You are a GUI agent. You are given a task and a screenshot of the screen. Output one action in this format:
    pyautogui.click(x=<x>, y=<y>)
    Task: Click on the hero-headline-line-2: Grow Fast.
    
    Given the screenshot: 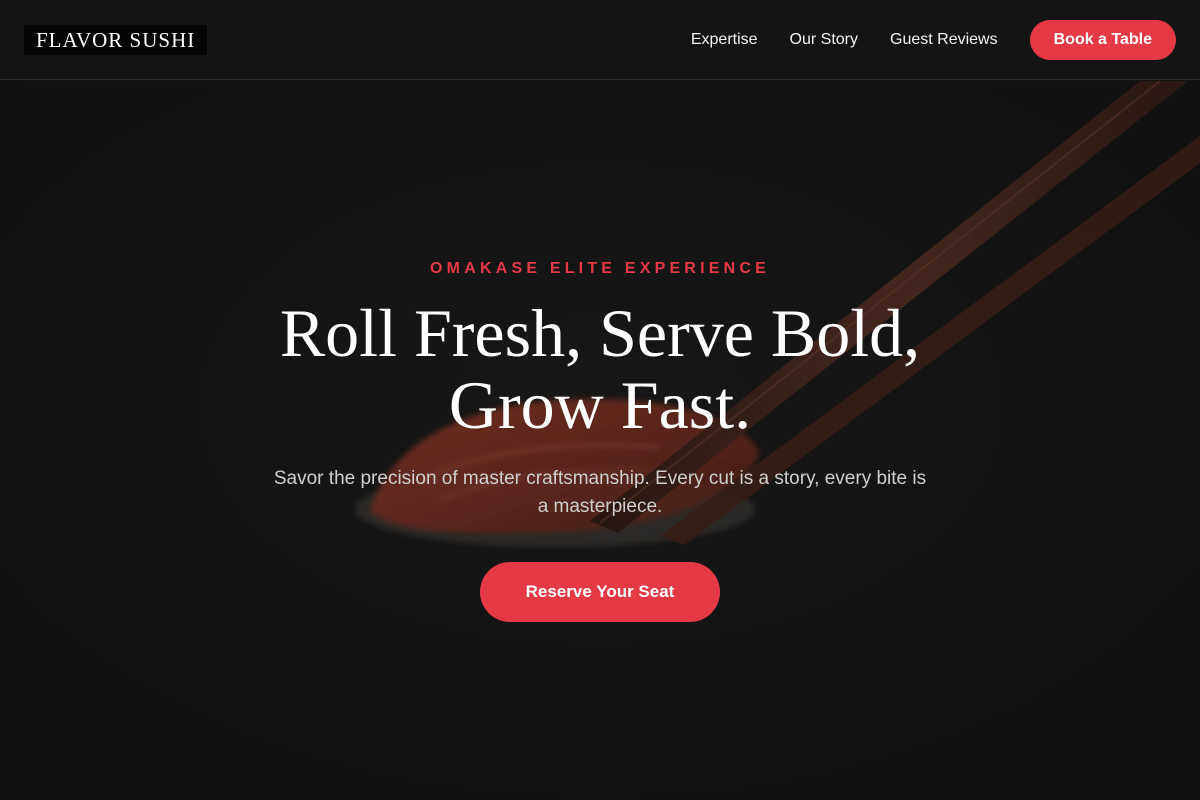 What is the action you would take?
    pyautogui.click(x=600, y=405)
    